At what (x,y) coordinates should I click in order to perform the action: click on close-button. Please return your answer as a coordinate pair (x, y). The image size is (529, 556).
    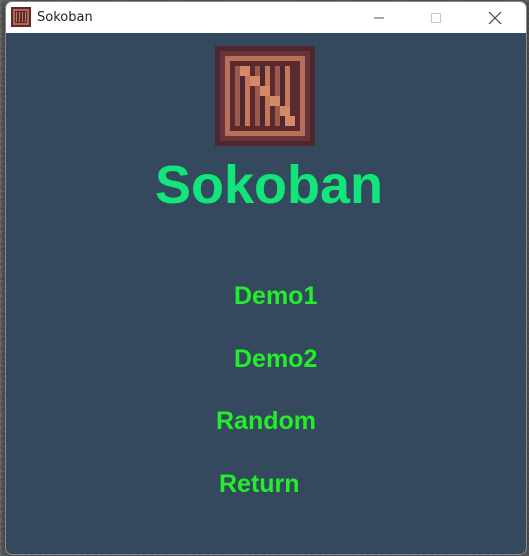
    Looking at the image, I should click on (495, 17).